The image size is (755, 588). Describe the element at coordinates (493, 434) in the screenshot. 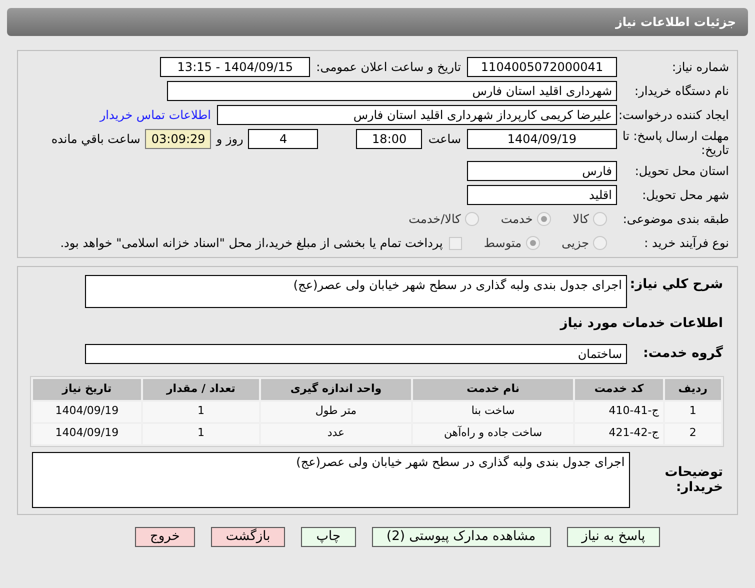

I see `table-cell: ساخت جاده و راه‌آهن` at that location.